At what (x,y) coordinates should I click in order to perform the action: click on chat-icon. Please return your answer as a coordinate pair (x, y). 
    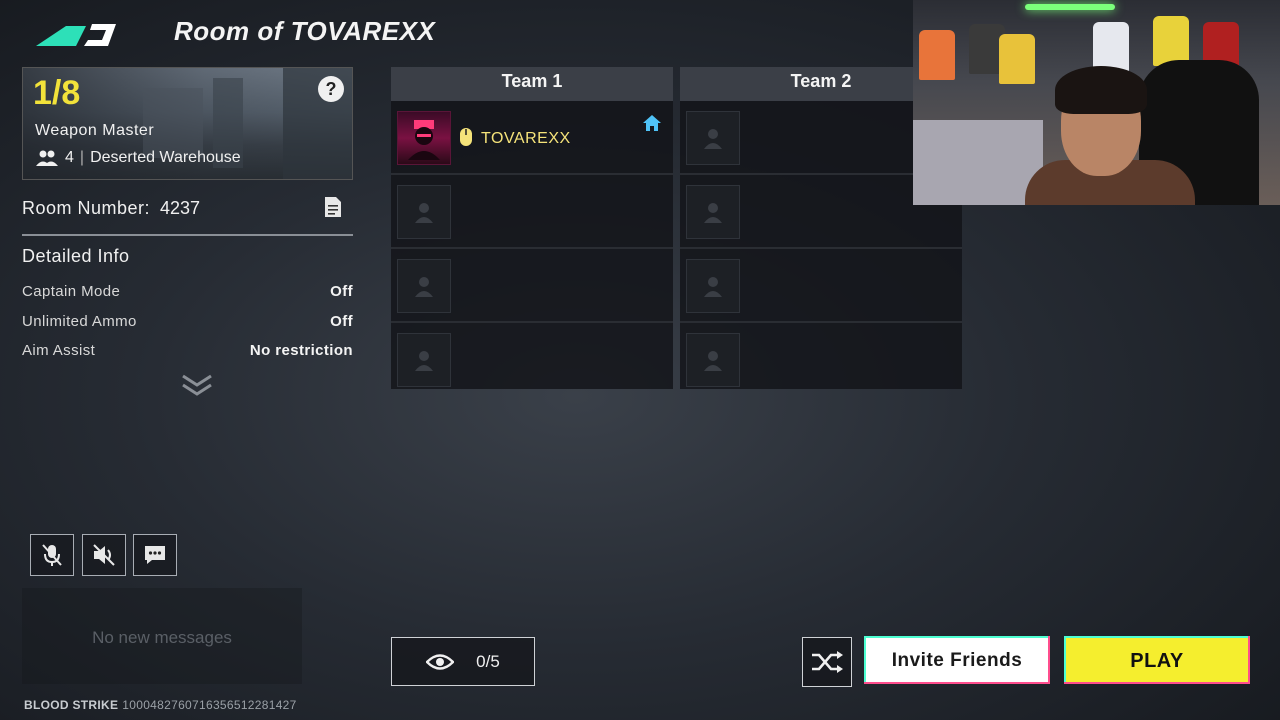
    Looking at the image, I should click on (155, 555).